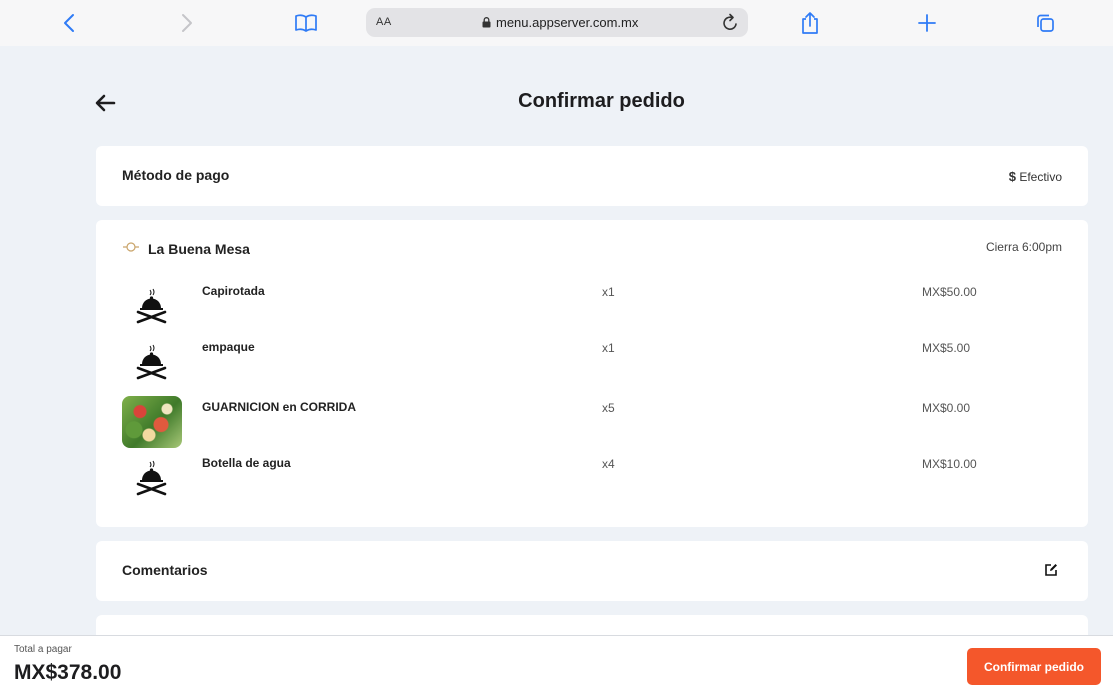 Image resolution: width=1113 pixels, height=696 pixels. Describe the element at coordinates (68, 672) in the screenshot. I see `total-amount: MX$378.00` at that location.